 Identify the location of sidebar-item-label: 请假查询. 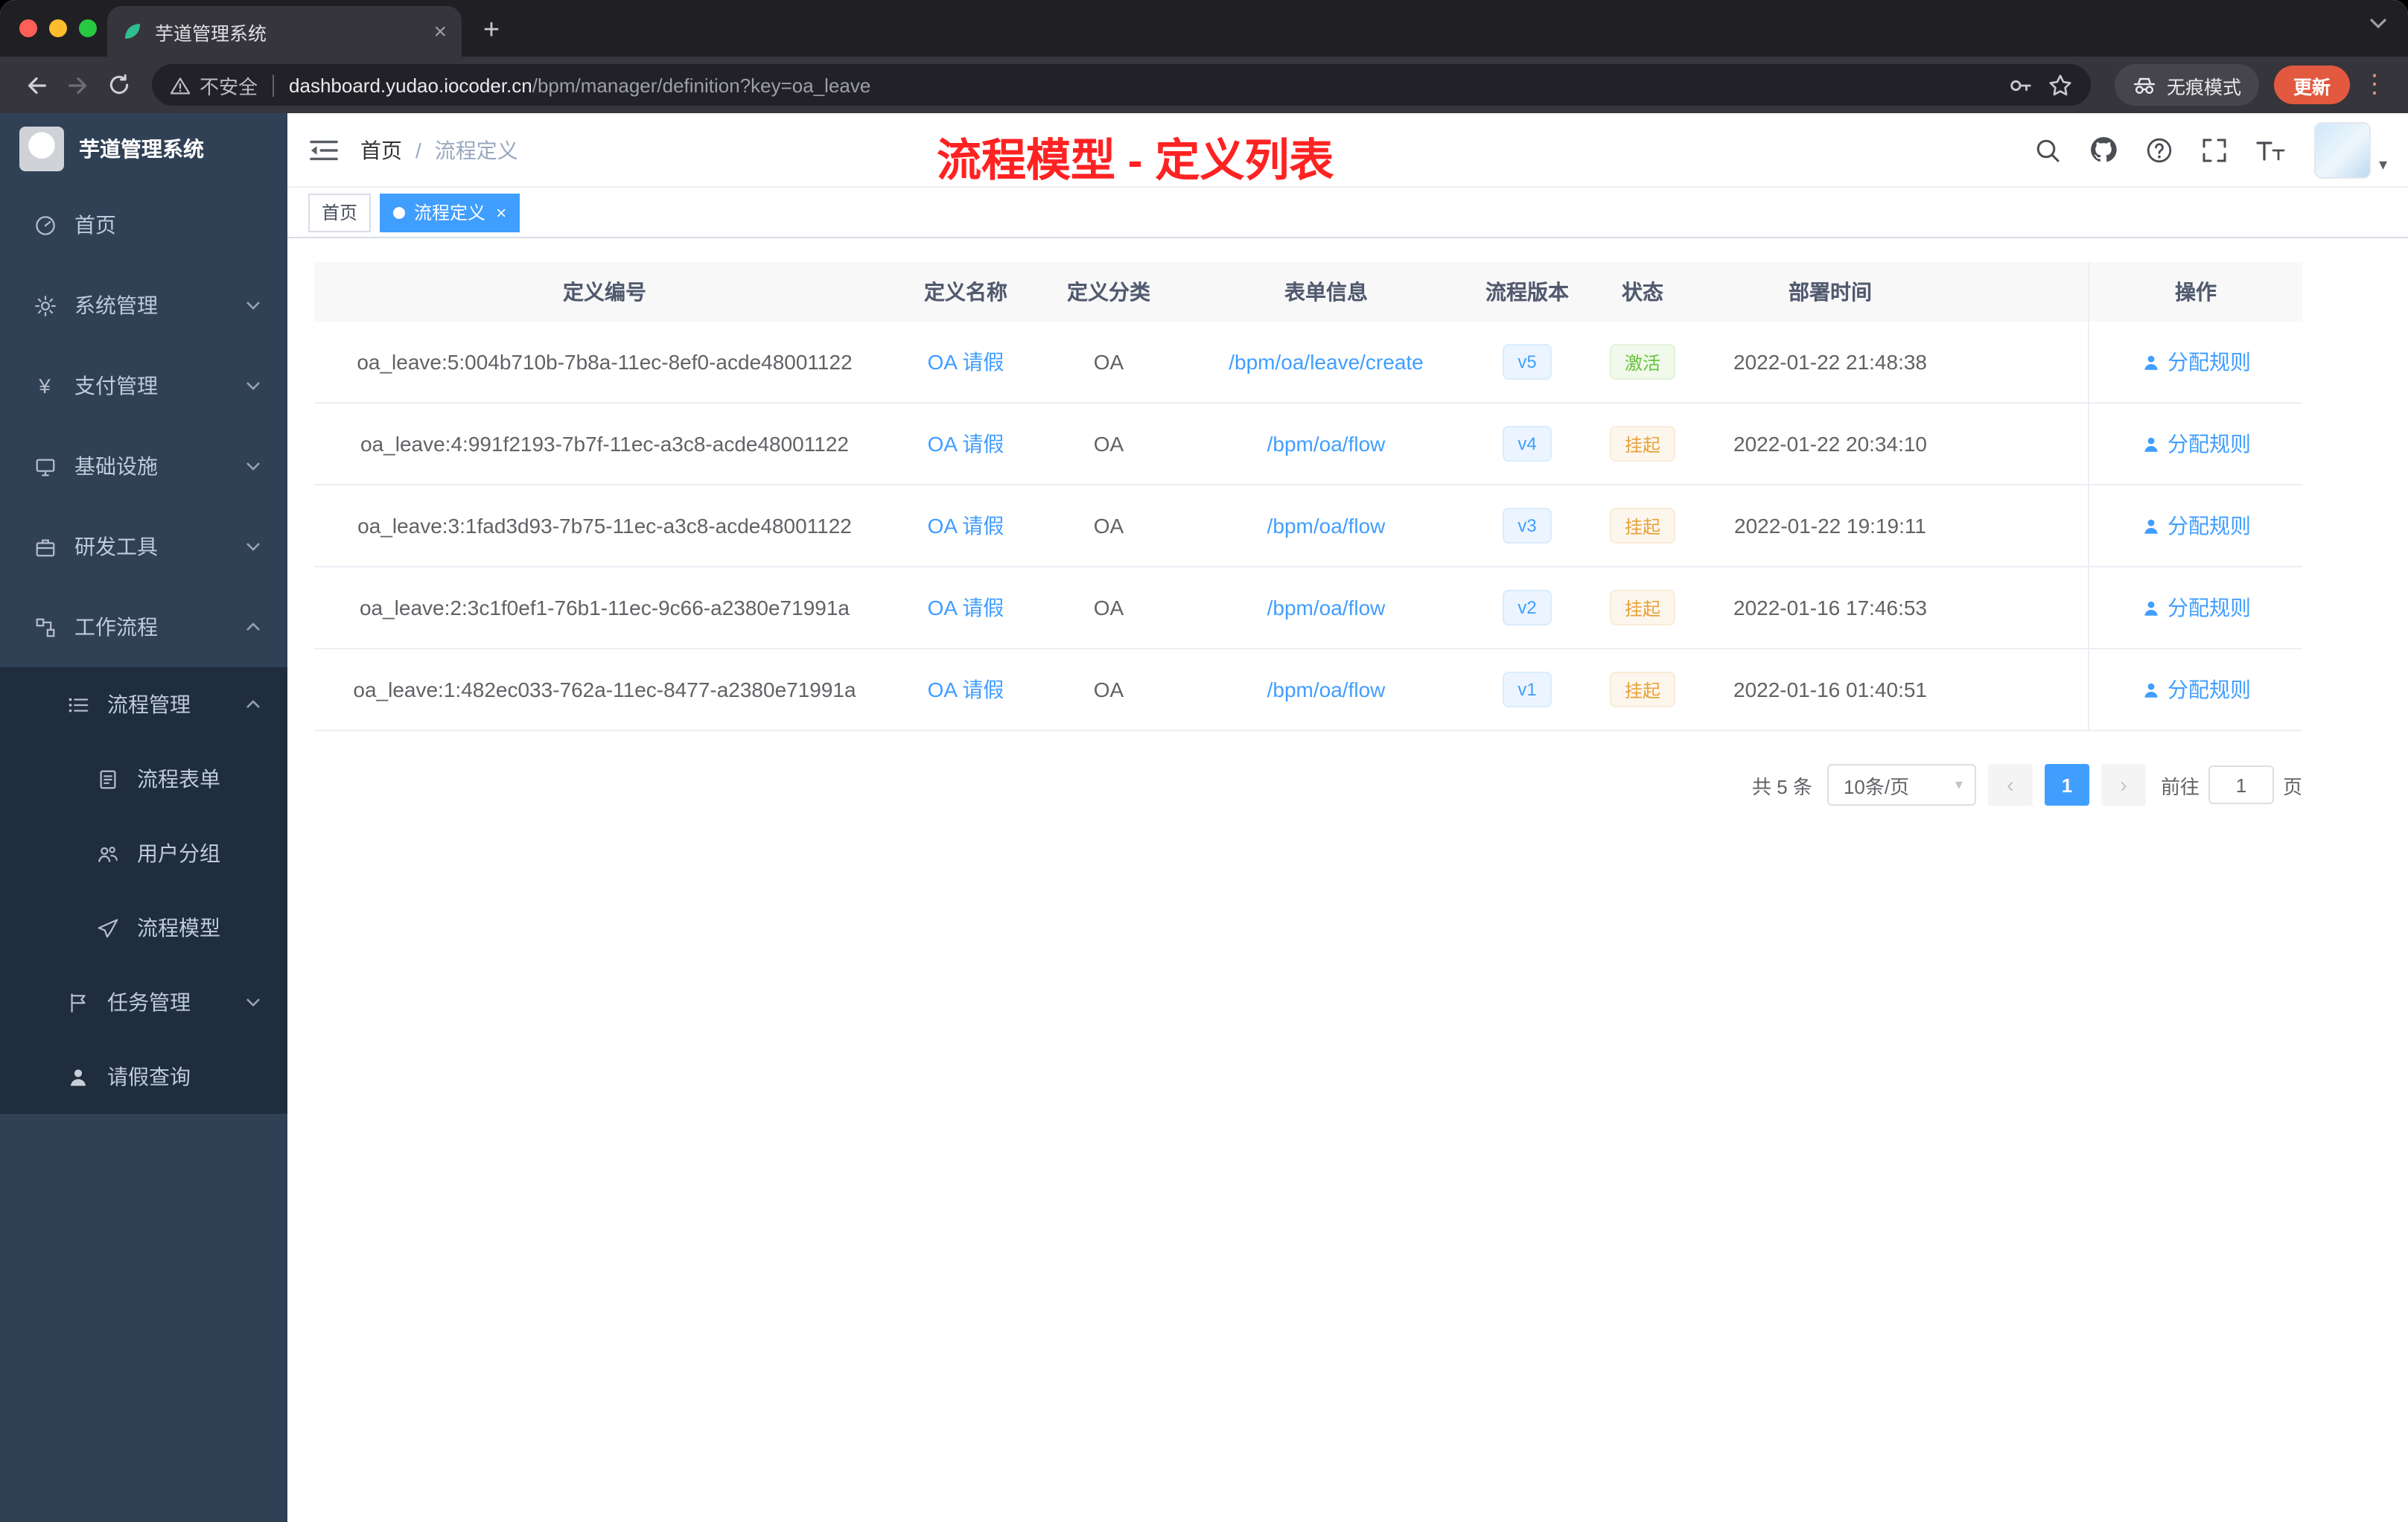
(149, 1077).